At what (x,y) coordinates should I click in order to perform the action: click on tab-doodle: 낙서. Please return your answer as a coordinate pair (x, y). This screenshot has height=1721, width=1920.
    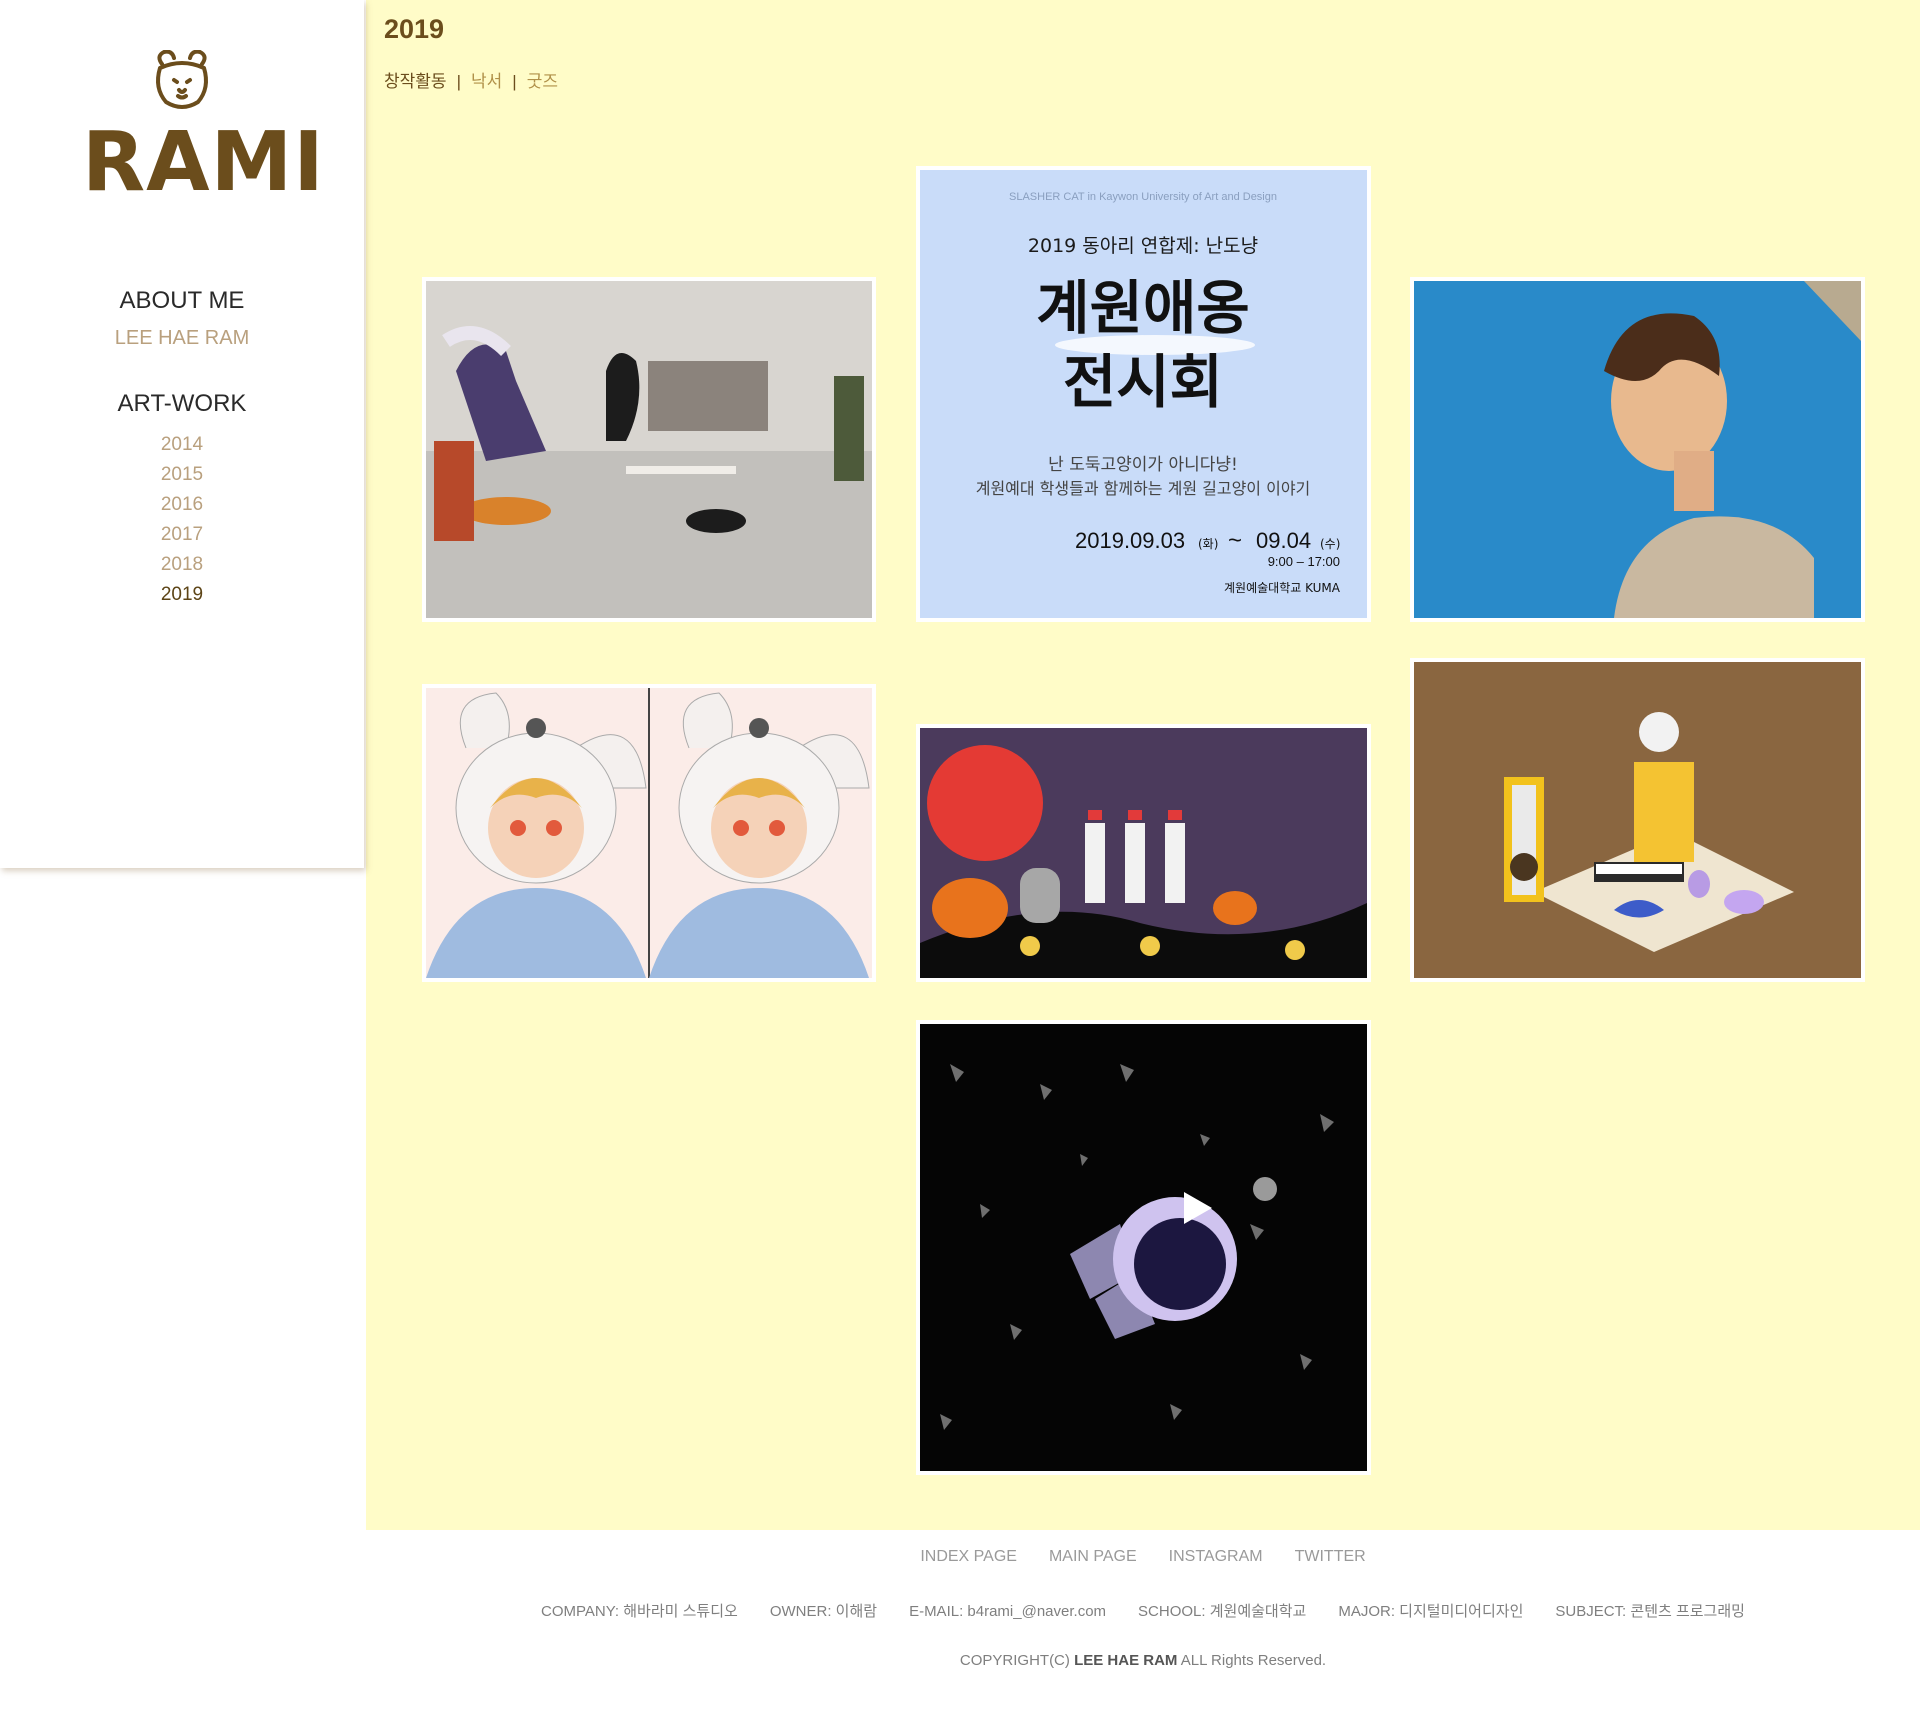
    Looking at the image, I should click on (486, 79).